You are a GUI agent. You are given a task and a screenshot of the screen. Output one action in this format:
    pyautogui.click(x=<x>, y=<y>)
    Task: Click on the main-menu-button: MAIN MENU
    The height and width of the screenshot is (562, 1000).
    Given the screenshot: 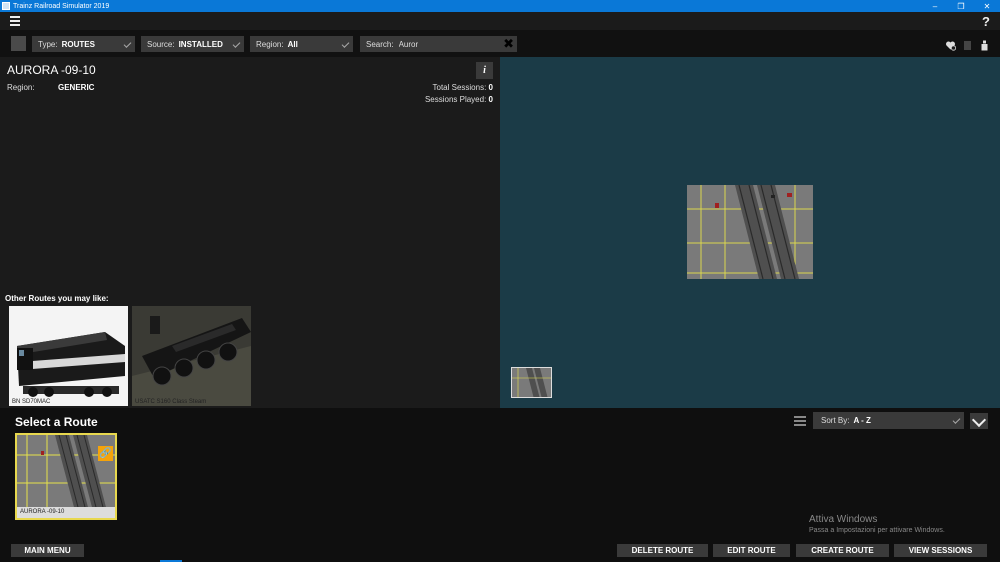 What is the action you would take?
    pyautogui.click(x=47, y=550)
    